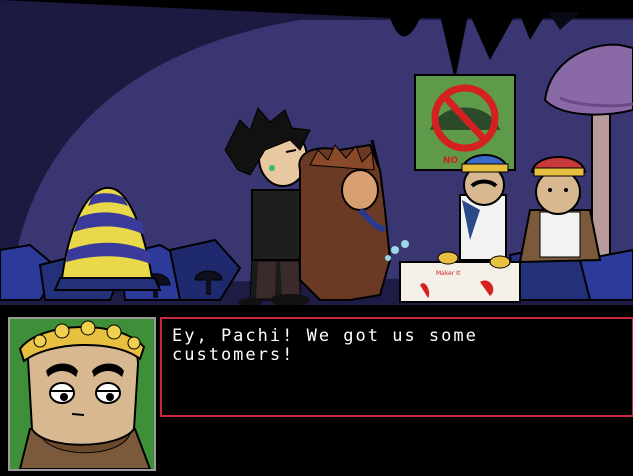 The width and height of the screenshot is (633, 476). I want to click on character-brown-mane, so click(345, 220).